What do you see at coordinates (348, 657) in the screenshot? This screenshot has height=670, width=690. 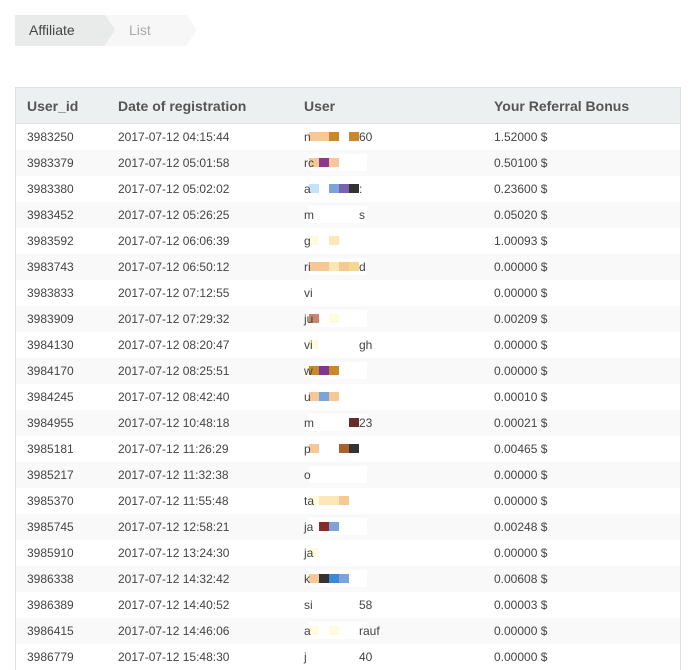 I see `table-row: 39867792017-07-12 15:48:30j400.00000 $` at bounding box center [348, 657].